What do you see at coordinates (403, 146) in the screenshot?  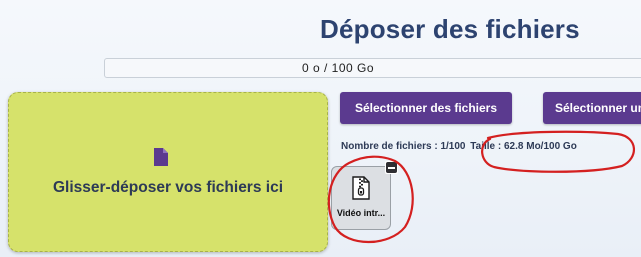 I see `file-count-text: Nombre de fichiers : 1/100` at bounding box center [403, 146].